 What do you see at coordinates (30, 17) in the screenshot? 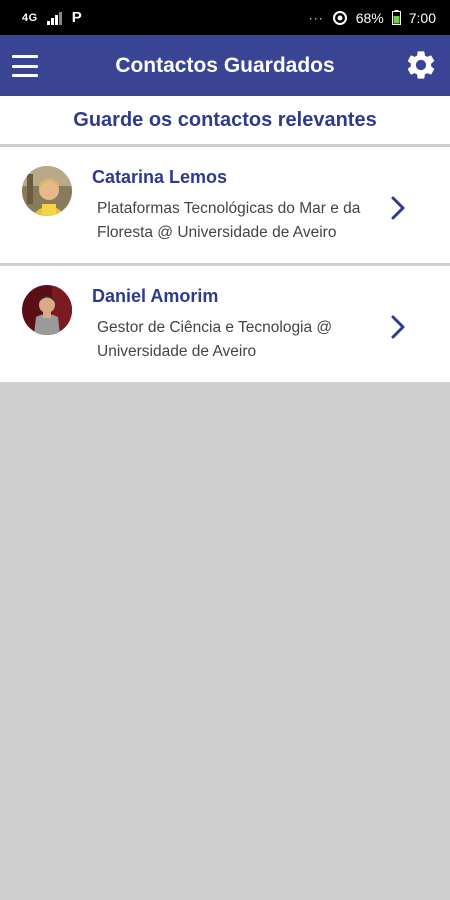
I see `network-type: 4G` at bounding box center [30, 17].